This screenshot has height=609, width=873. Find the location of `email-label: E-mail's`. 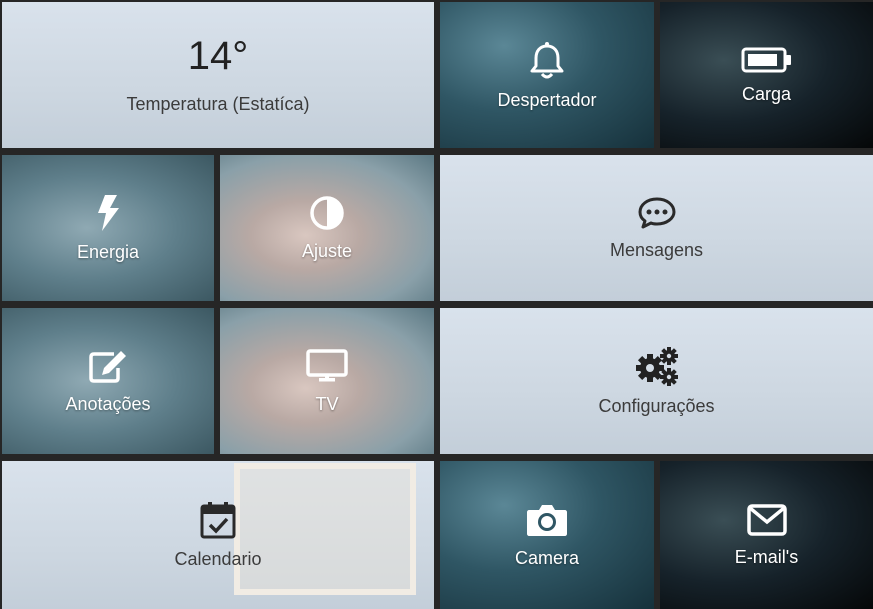

email-label: E-mail's is located at coordinates (766, 556).